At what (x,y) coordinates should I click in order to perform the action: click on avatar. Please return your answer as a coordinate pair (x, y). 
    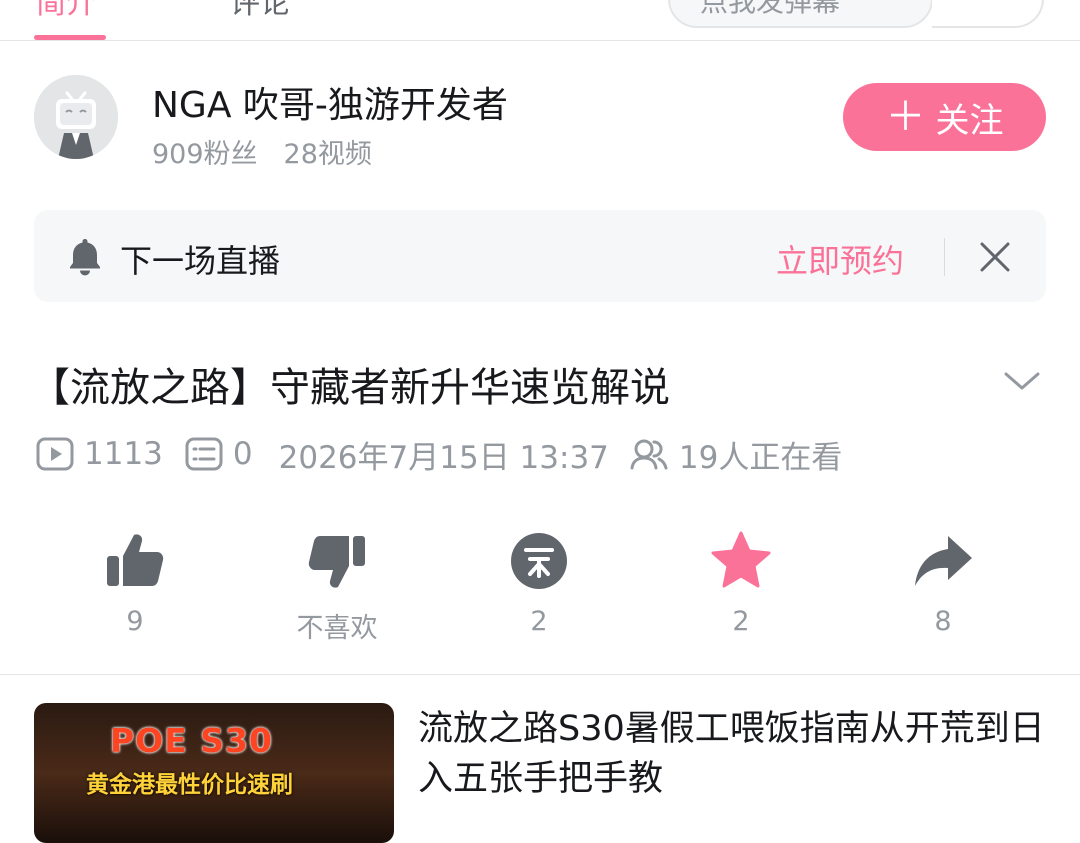
    Looking at the image, I should click on (76, 117).